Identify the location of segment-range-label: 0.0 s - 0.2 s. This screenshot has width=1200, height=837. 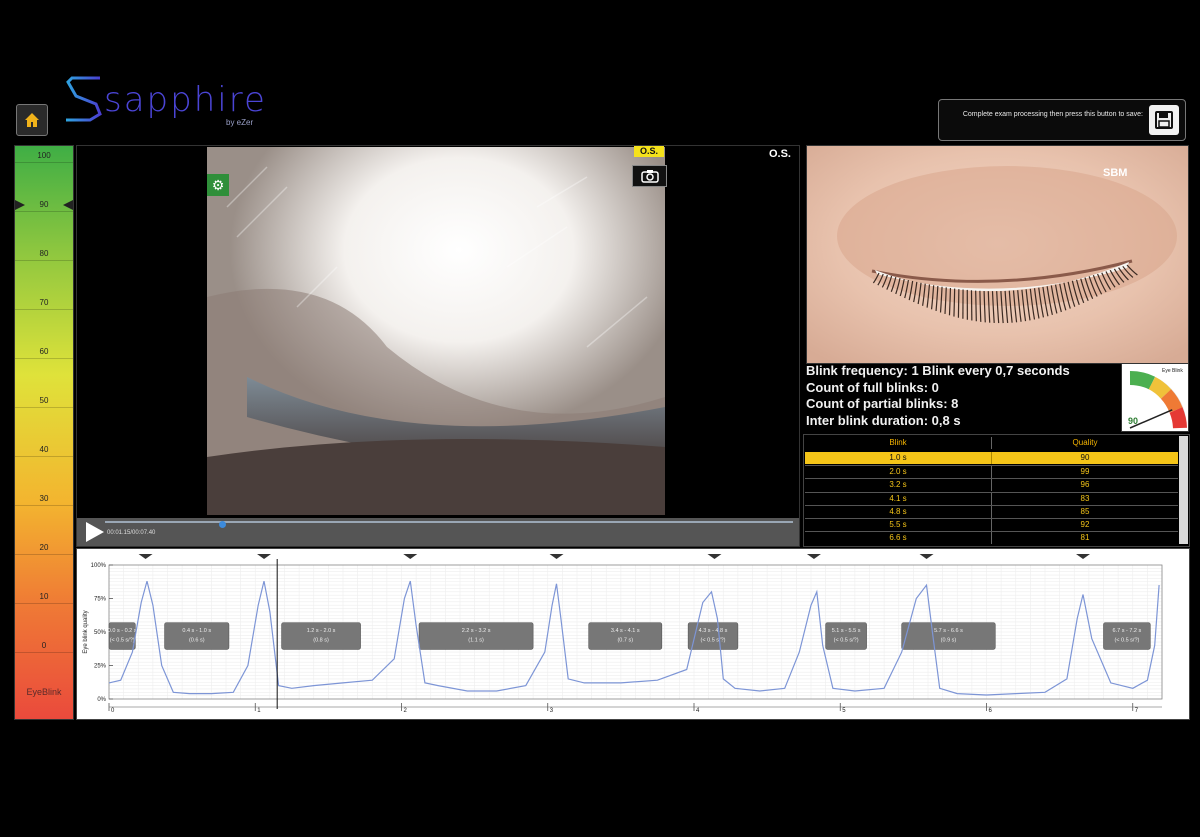
(122, 631).